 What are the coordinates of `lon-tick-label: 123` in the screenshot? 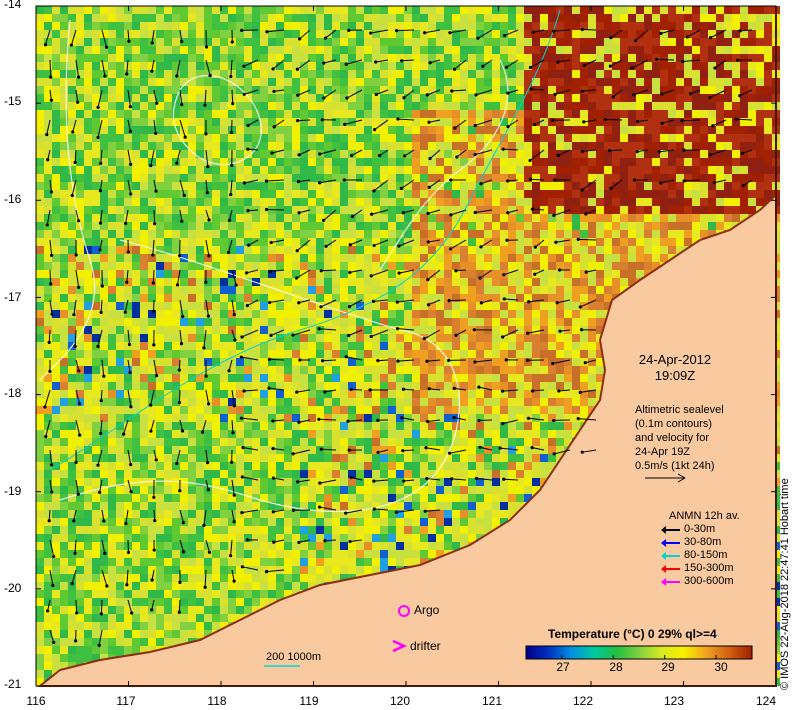 It's located at (674, 701).